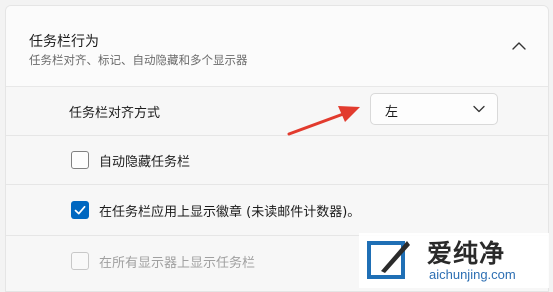 The height and width of the screenshot is (292, 553). What do you see at coordinates (145, 162) in the screenshot?
I see `auto-hide-label: 自动隐藏任务栏` at bounding box center [145, 162].